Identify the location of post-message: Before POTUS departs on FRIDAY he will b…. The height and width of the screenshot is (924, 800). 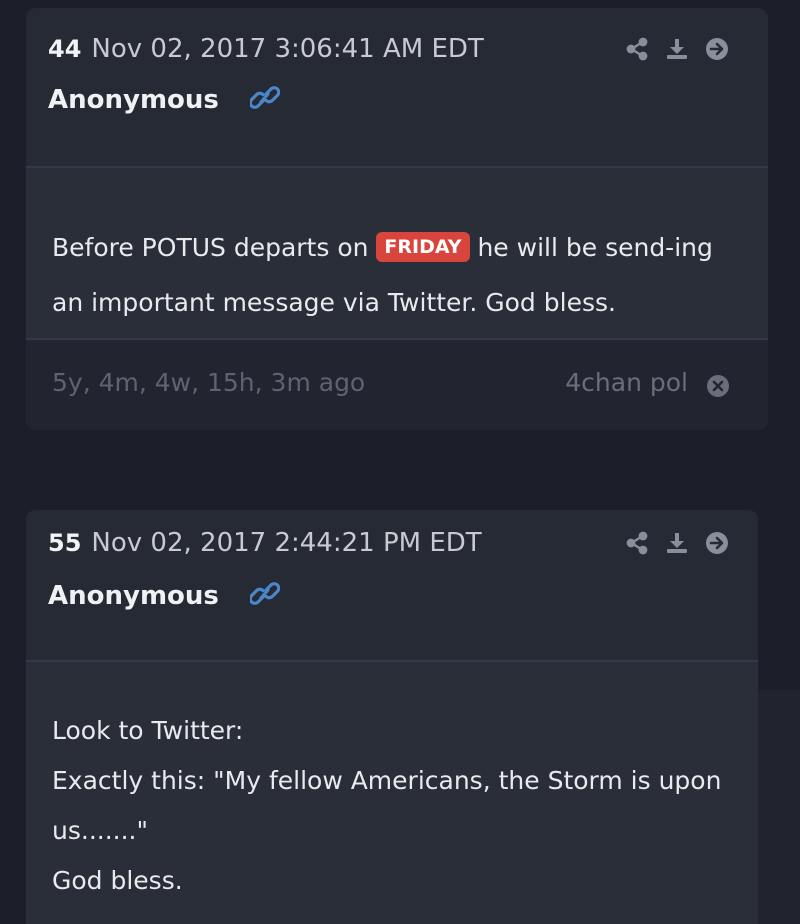
(395, 275).